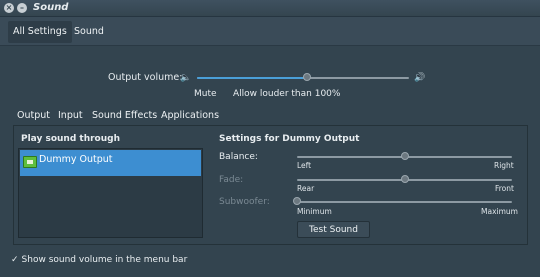 This screenshot has width=540, height=277. Describe the element at coordinates (499, 211) in the screenshot. I see `subwoofer-max-label: Maximum` at that location.